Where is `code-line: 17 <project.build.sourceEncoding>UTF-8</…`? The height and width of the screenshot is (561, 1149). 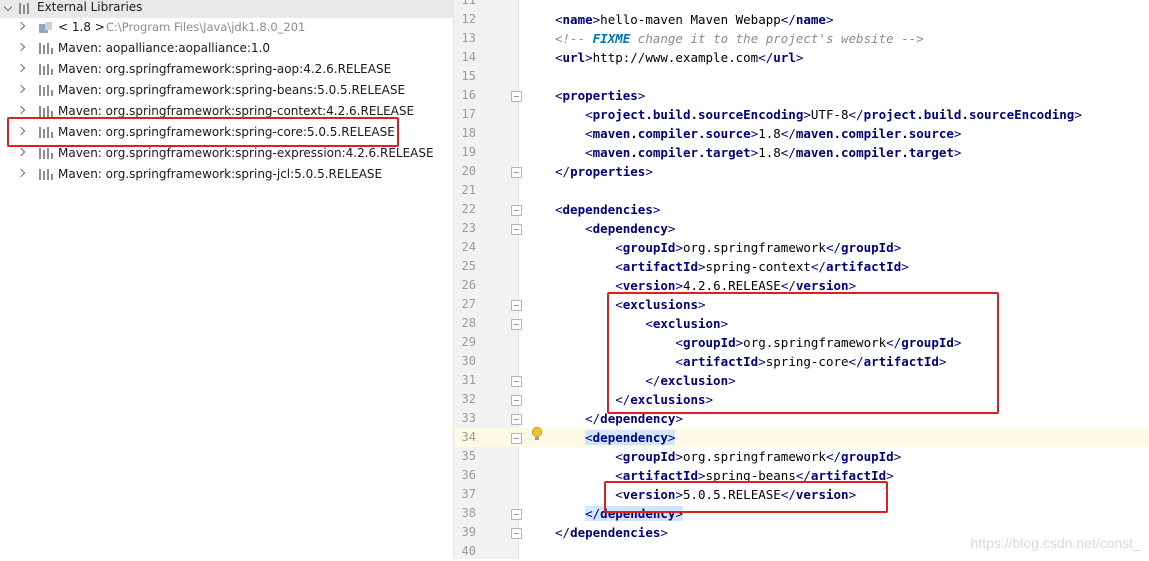 code-line: 17 <project.build.sourceEncoding>UTF-8</… is located at coordinates (801, 114).